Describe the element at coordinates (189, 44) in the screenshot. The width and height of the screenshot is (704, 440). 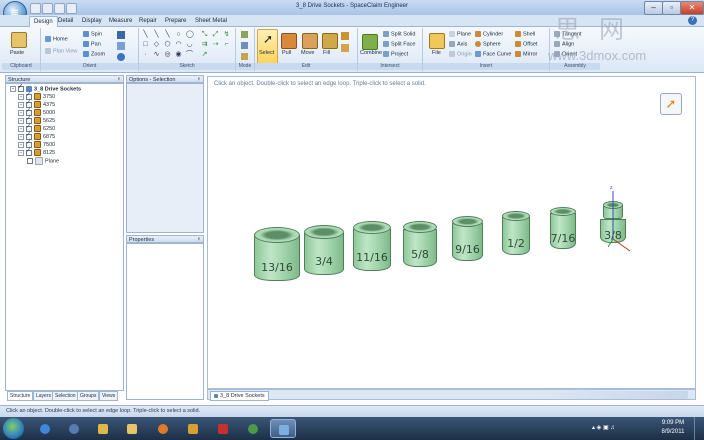
I see `sweep-arc-icon: ◡` at that location.